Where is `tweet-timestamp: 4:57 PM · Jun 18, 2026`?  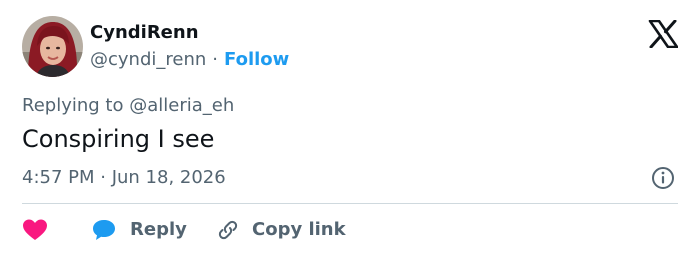 tweet-timestamp: 4:57 PM · Jun 18, 2026 is located at coordinates (124, 178).